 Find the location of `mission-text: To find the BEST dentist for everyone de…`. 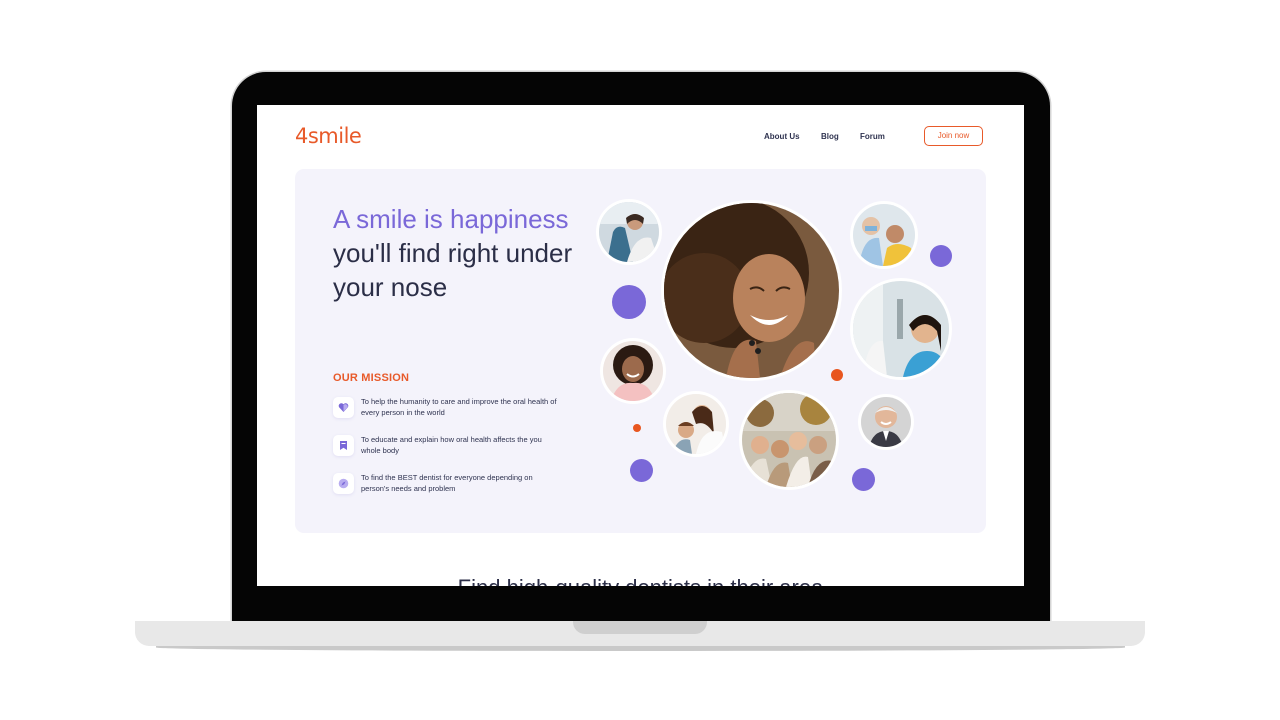

mission-text: To find the BEST dentist for everyone de… is located at coordinates (447, 483).